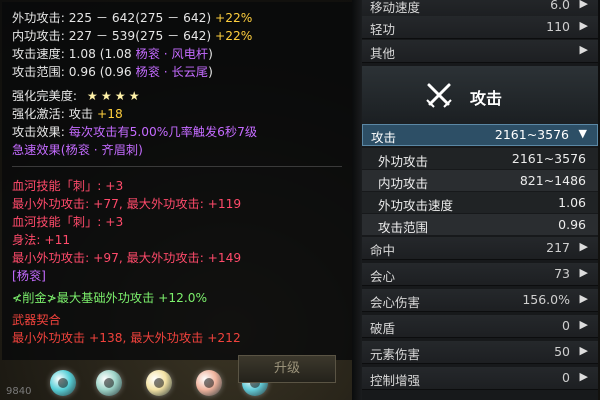  What do you see at coordinates (287, 369) in the screenshot?
I see `upgrade-button: 升级` at bounding box center [287, 369].